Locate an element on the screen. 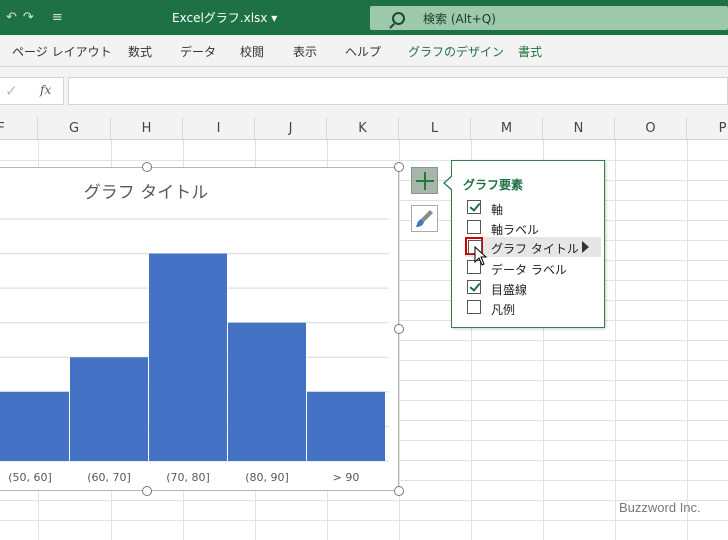 The image size is (728, 540). resize-handle-top is located at coordinates (147, 167).